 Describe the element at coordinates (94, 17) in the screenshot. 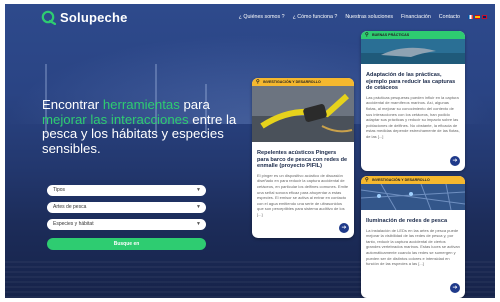

I see `brand-name: Solupeche` at that location.